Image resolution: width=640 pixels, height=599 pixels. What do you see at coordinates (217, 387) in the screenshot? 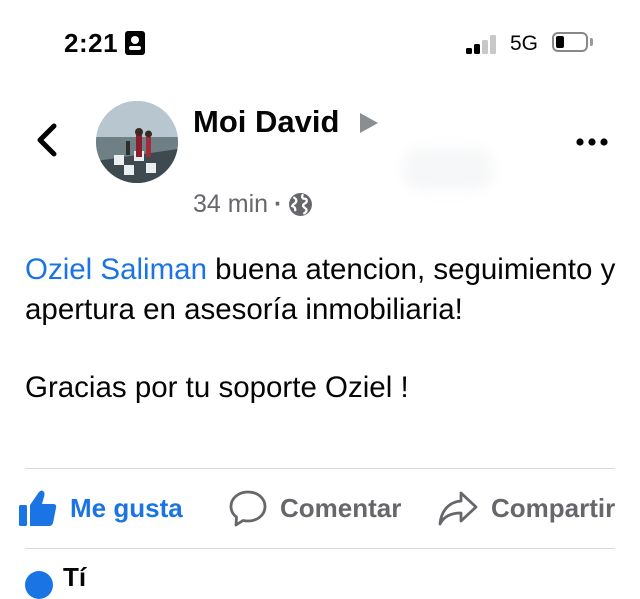
I see `post-paragraph-2: Gracias por tu soporte Oziel !` at bounding box center [217, 387].